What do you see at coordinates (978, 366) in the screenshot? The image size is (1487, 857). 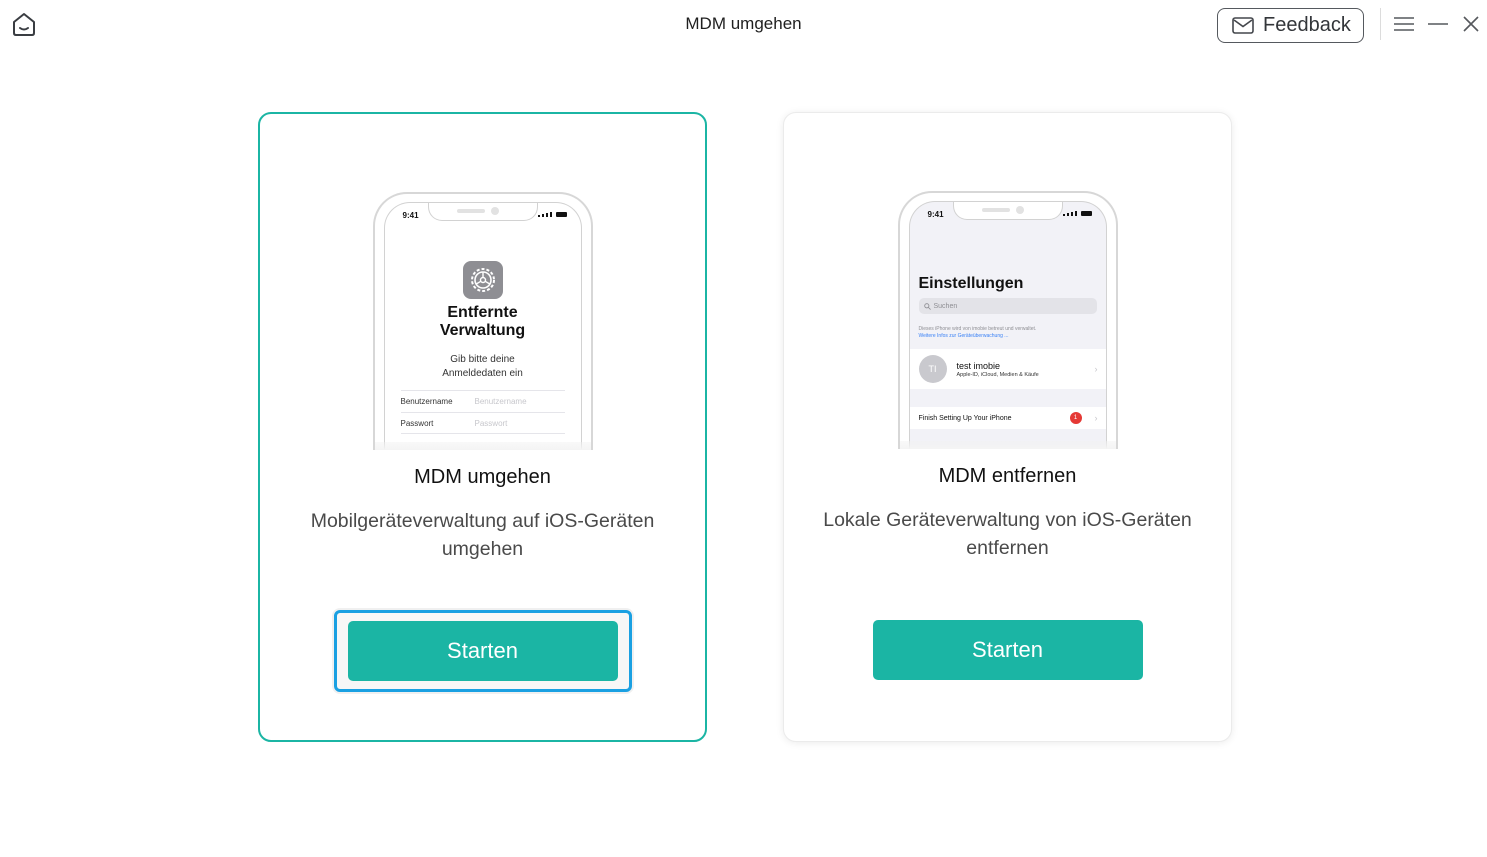 I see `account-name: test imobie` at bounding box center [978, 366].